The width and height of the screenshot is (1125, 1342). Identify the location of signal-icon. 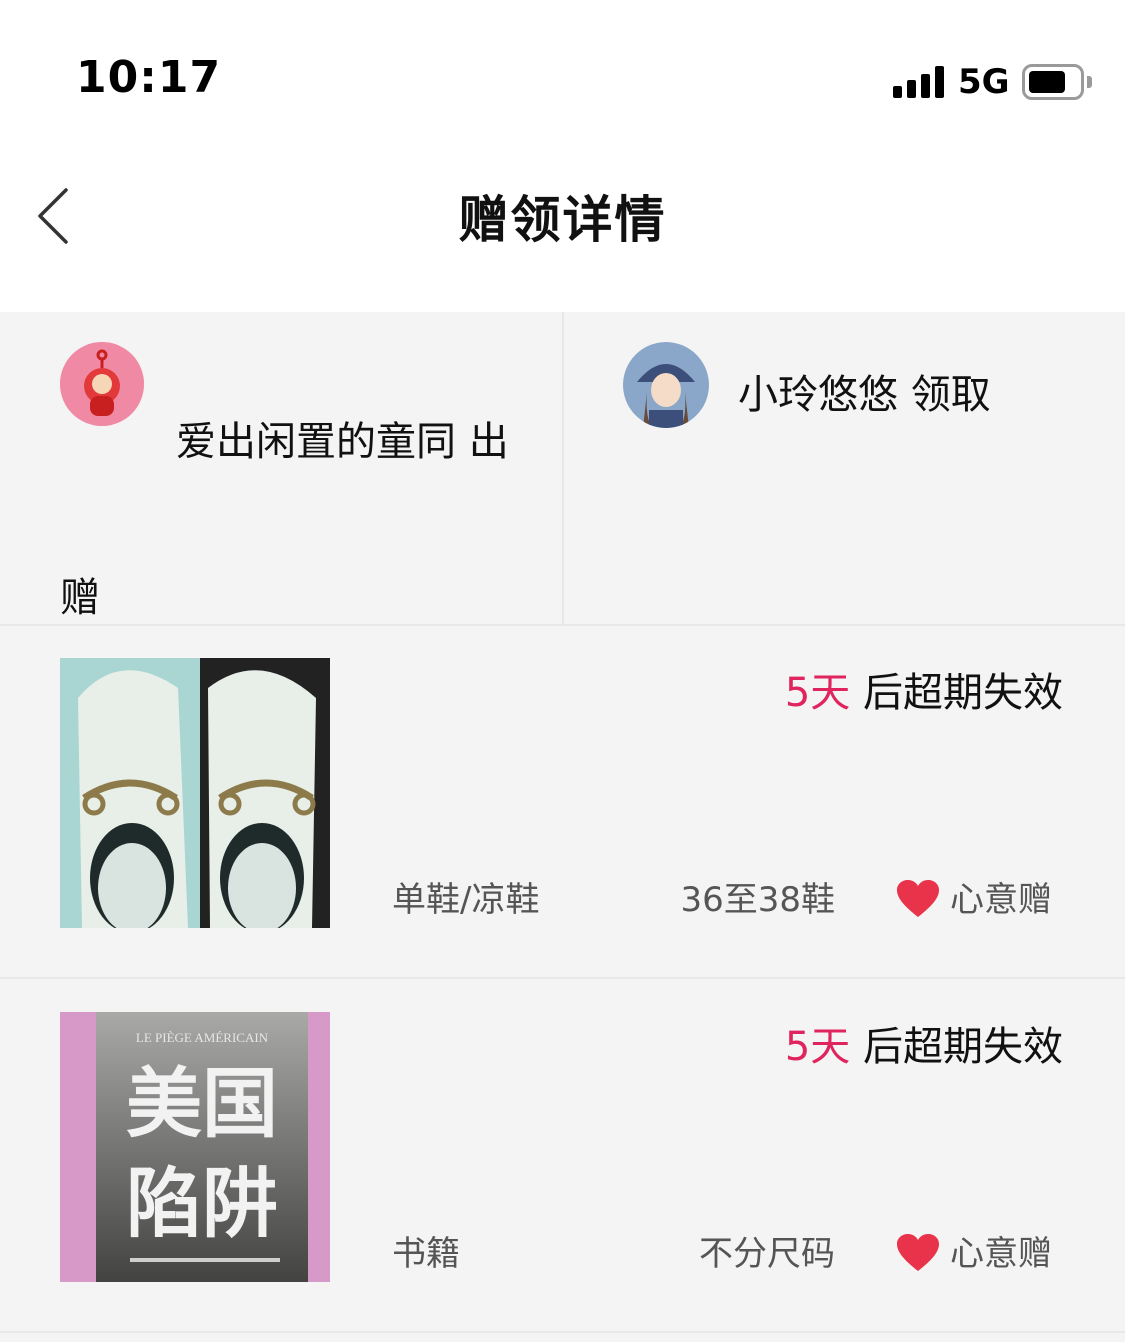
(919, 82).